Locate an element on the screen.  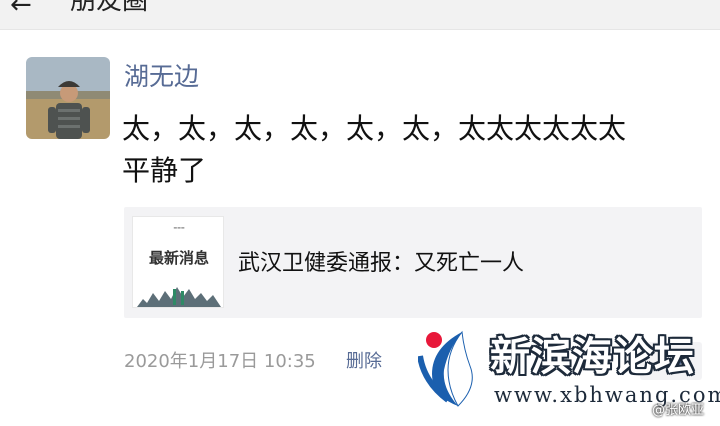
watermark-site-name: 新滨海论坛 is located at coordinates (592, 357).